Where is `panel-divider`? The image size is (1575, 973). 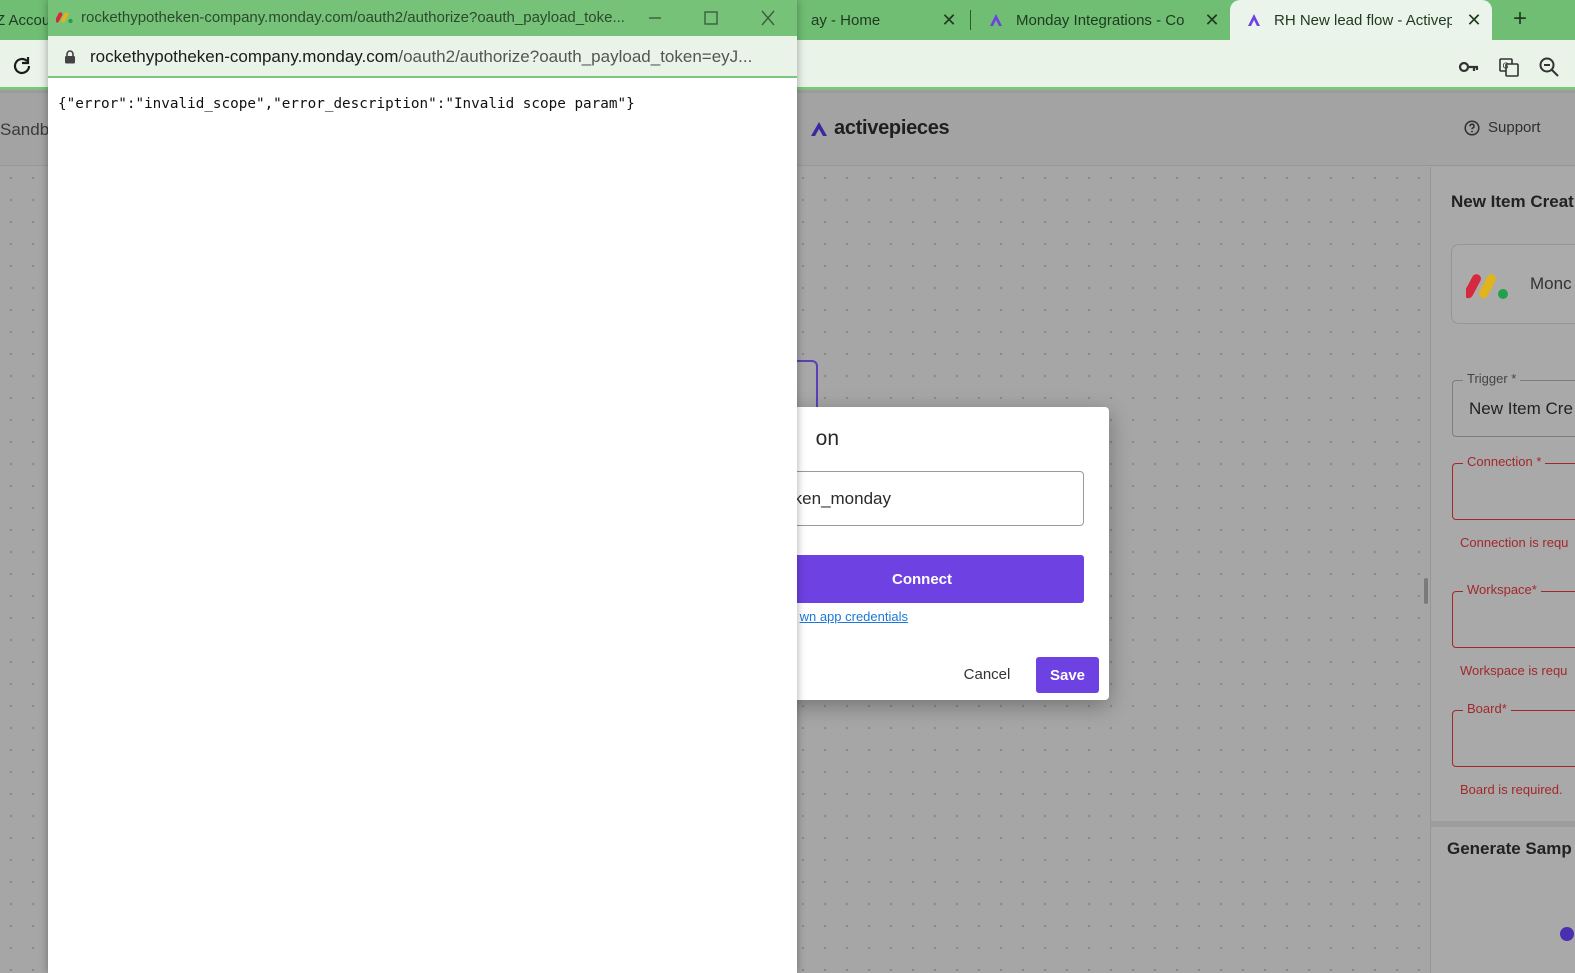 panel-divider is located at coordinates (1503, 824).